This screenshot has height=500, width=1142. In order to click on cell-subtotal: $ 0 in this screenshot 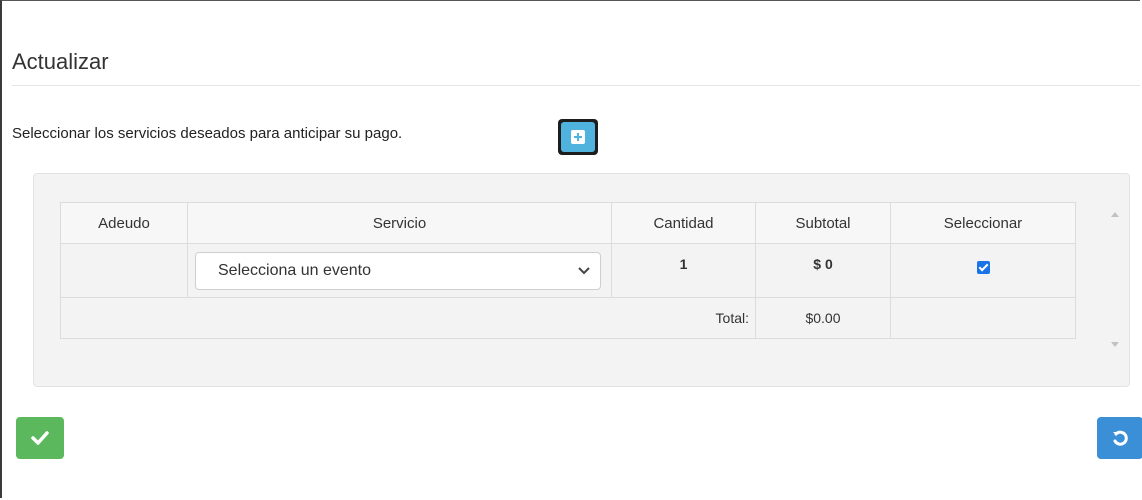, I will do `click(823, 270)`.